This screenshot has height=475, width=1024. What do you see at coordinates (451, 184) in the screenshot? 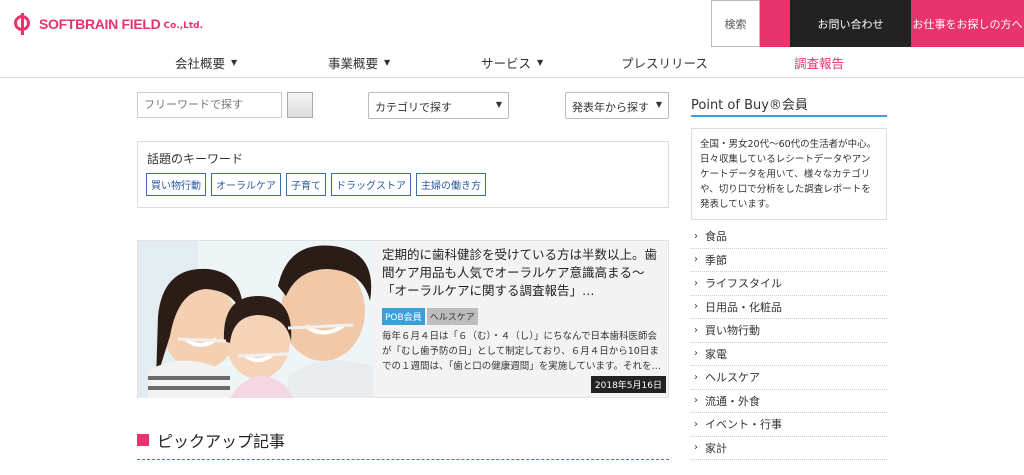
I see `keyword-tag: 主婦の働き方` at bounding box center [451, 184].